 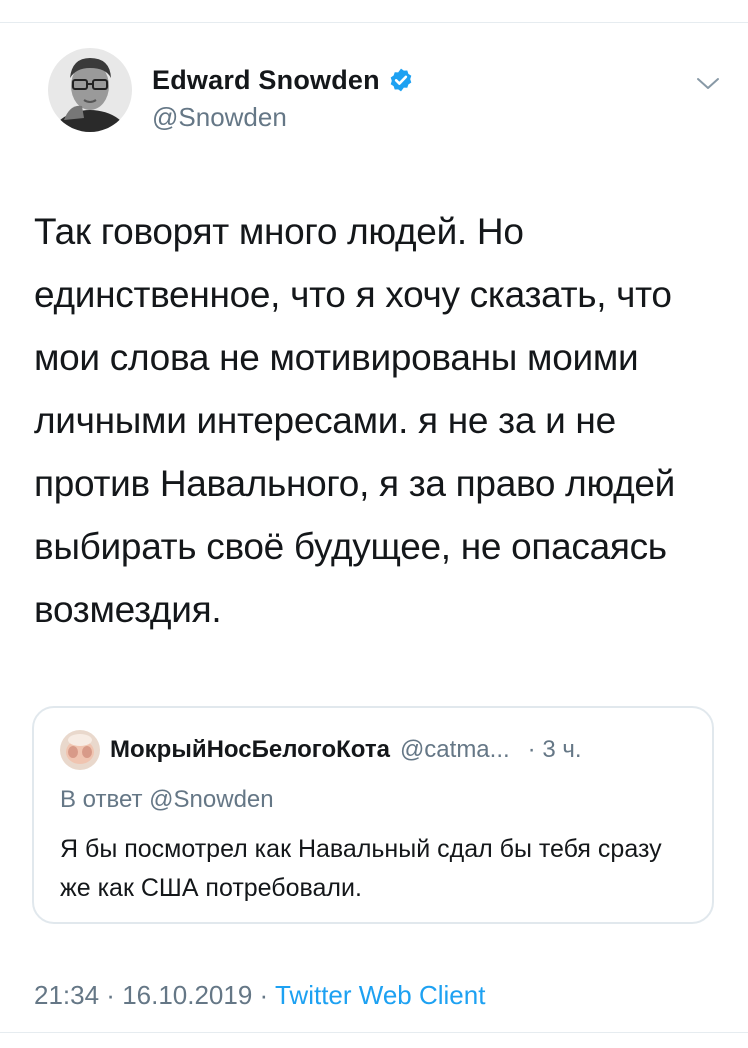 I want to click on author-name-row: Edward Snowden, so click(x=283, y=80).